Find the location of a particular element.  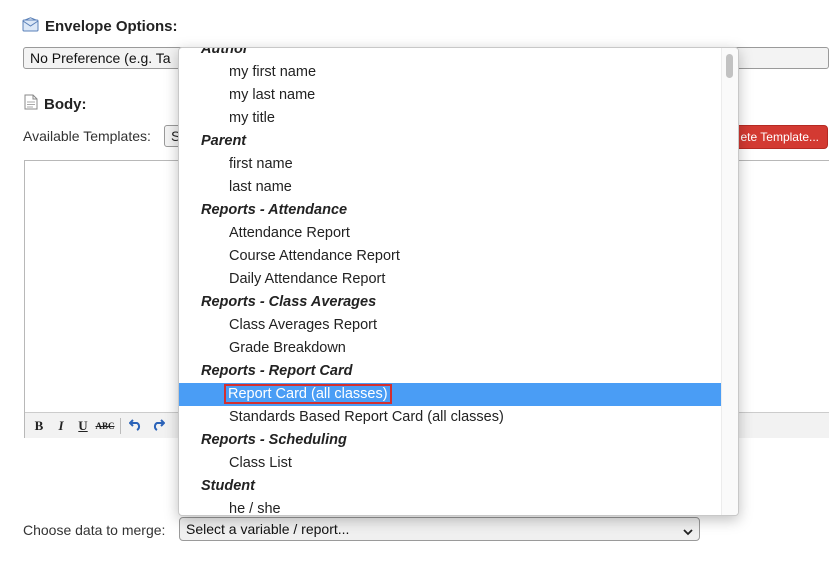

dropdown-group-header: Student is located at coordinates (451, 486).